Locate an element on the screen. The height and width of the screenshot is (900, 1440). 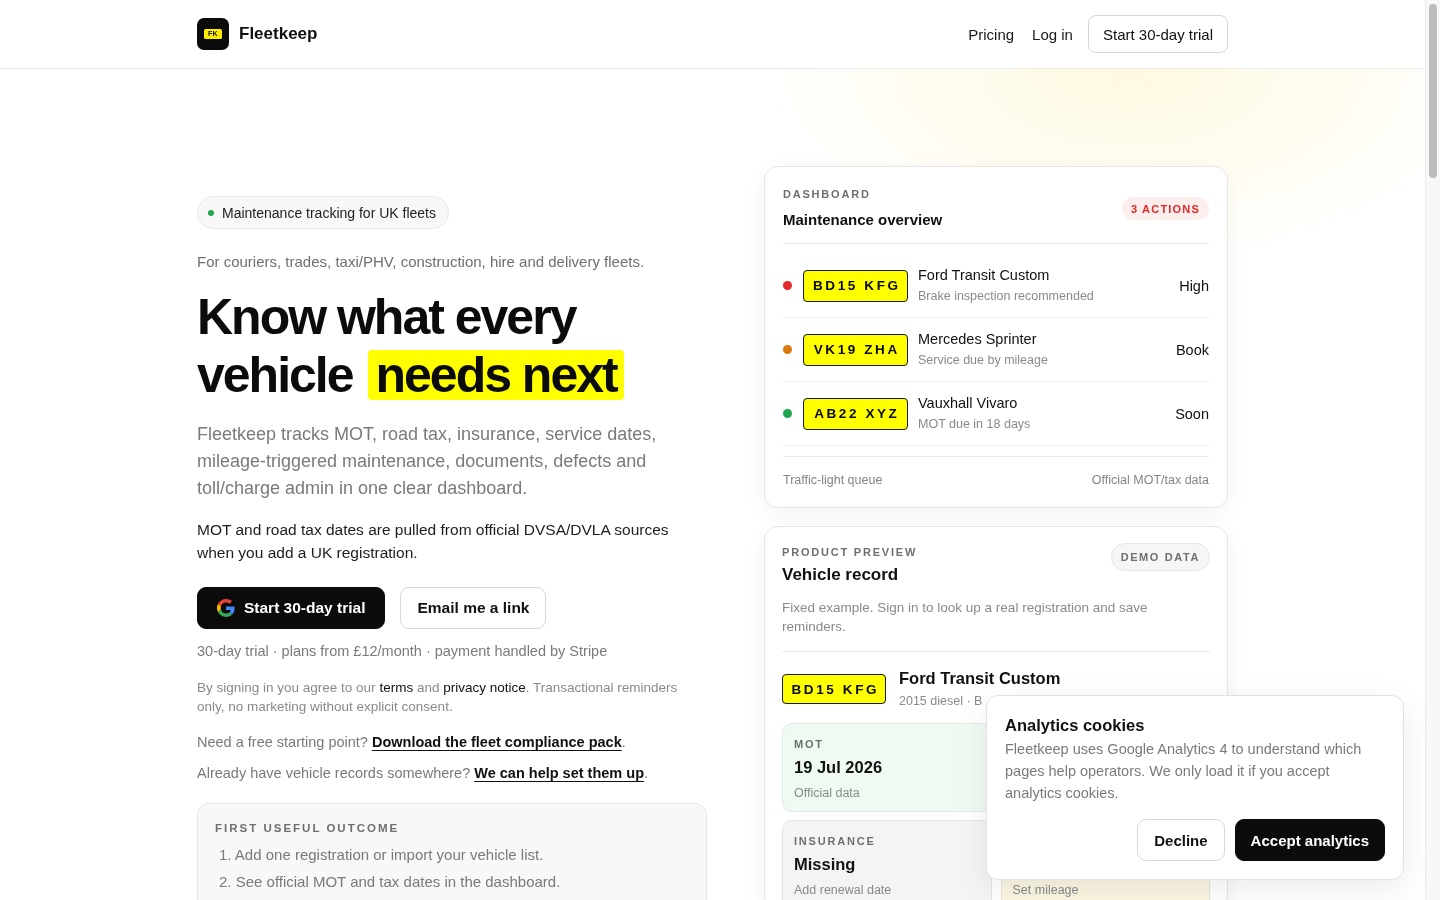
section-label: PRODUCT PREVIEW is located at coordinates (850, 552).